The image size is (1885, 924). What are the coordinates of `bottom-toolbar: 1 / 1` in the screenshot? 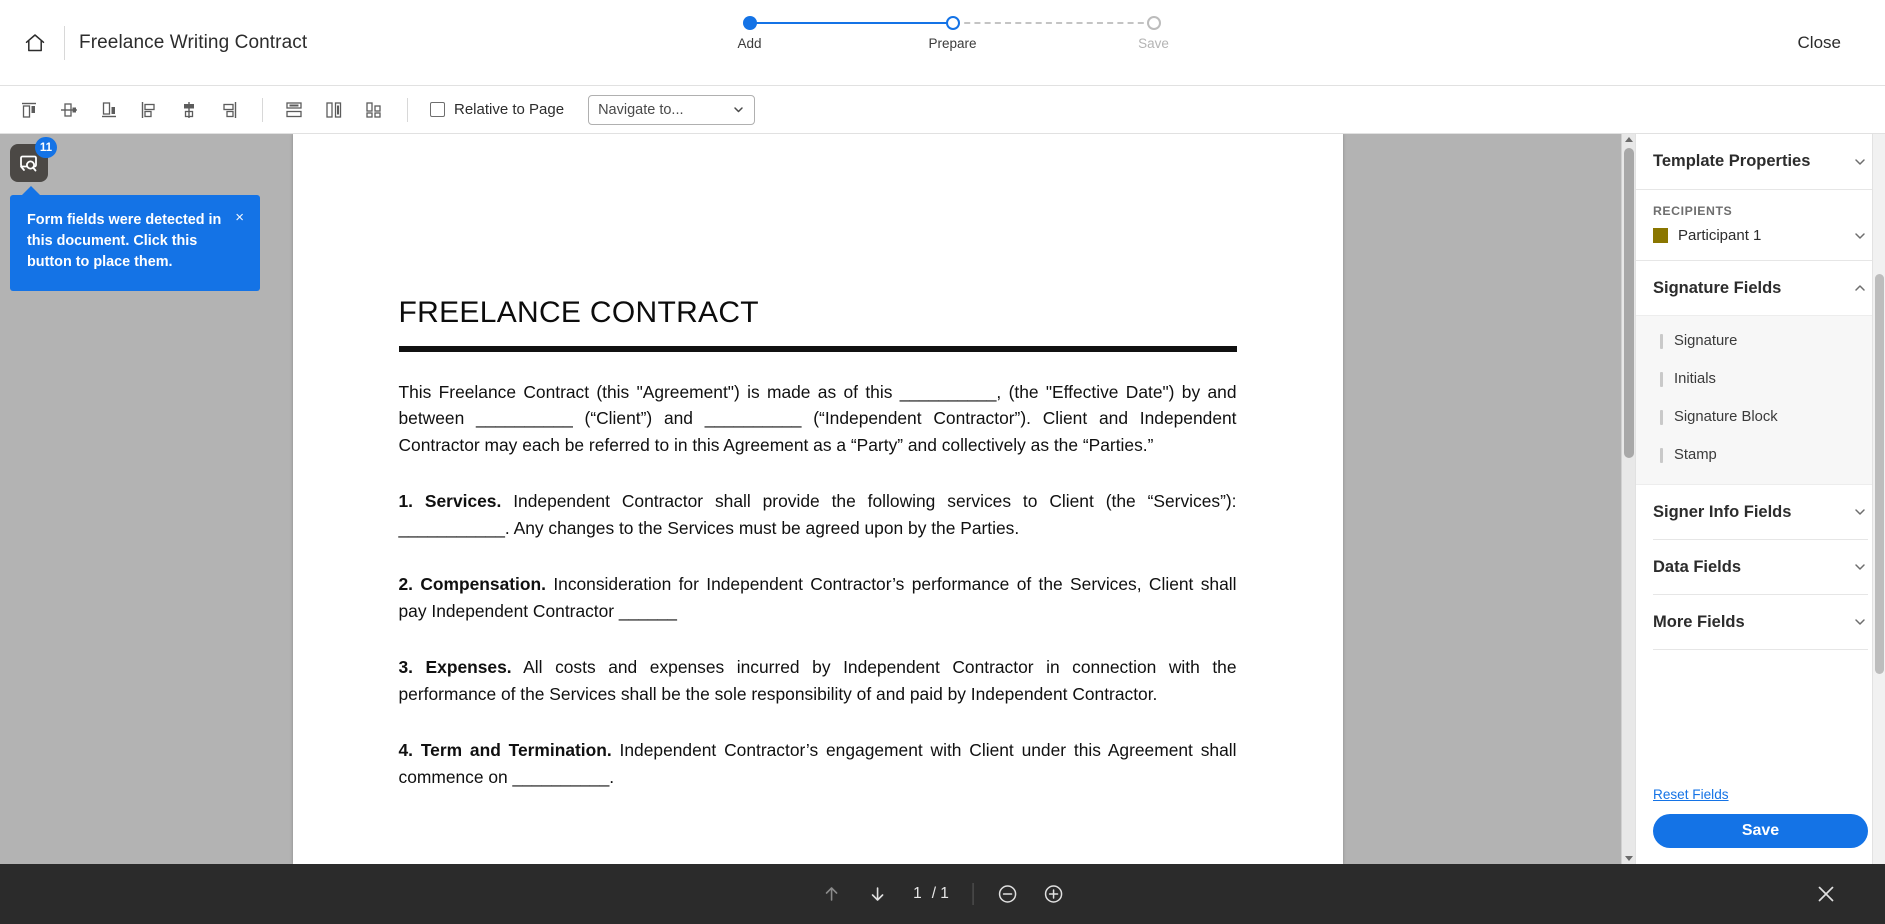 It's located at (942, 894).